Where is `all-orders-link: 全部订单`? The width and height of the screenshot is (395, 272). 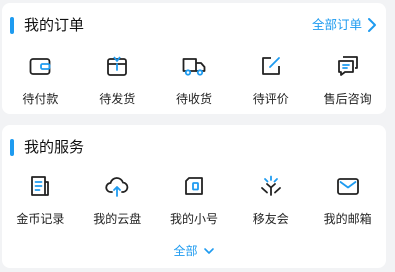 all-orders-link: 全部订单 is located at coordinates (345, 25).